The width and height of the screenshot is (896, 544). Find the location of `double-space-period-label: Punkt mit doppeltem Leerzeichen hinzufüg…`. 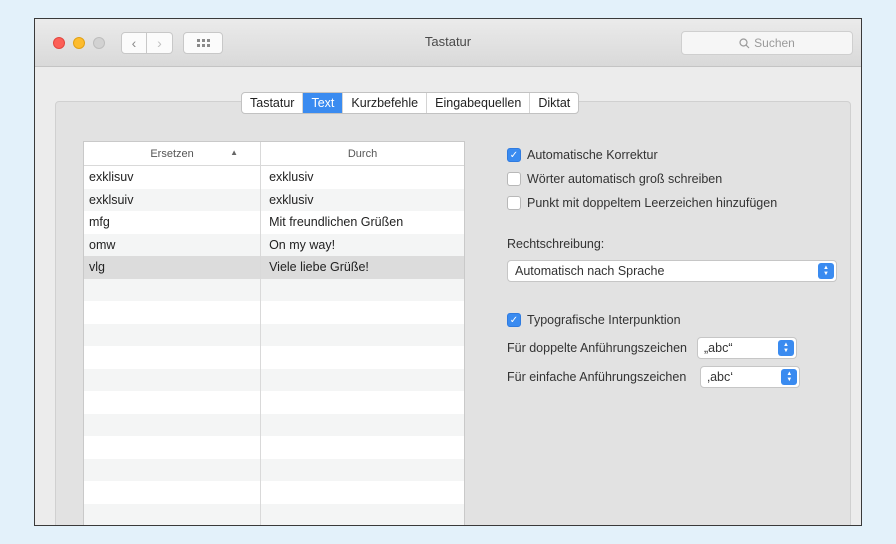

double-space-period-label: Punkt mit doppeltem Leerzeichen hinzufüg… is located at coordinates (652, 203).